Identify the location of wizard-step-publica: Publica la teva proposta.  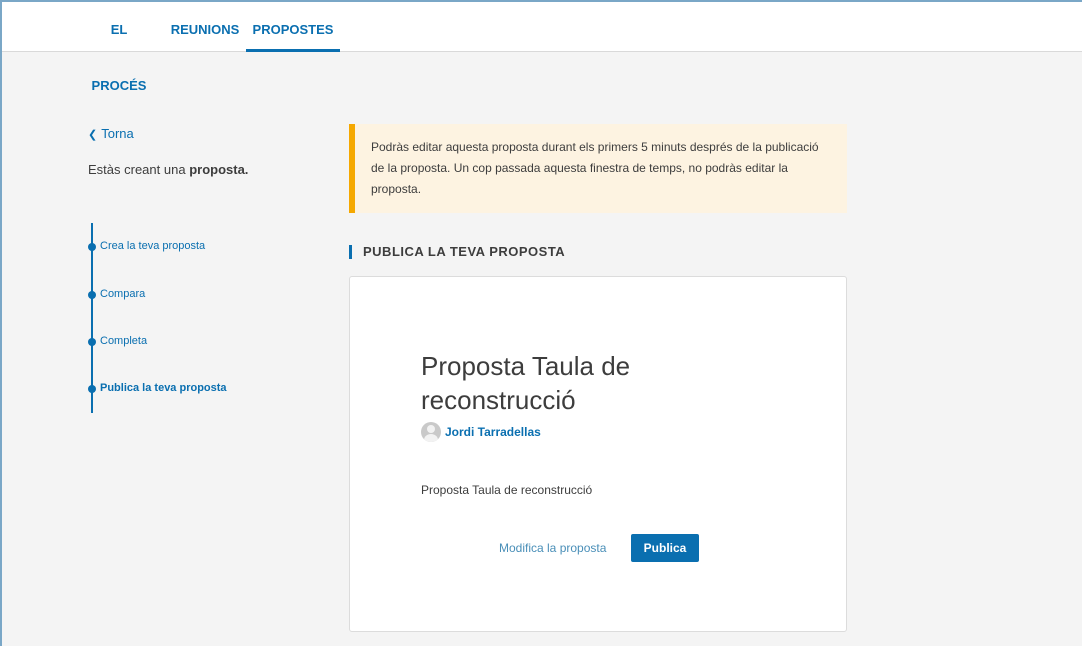
(157, 388).